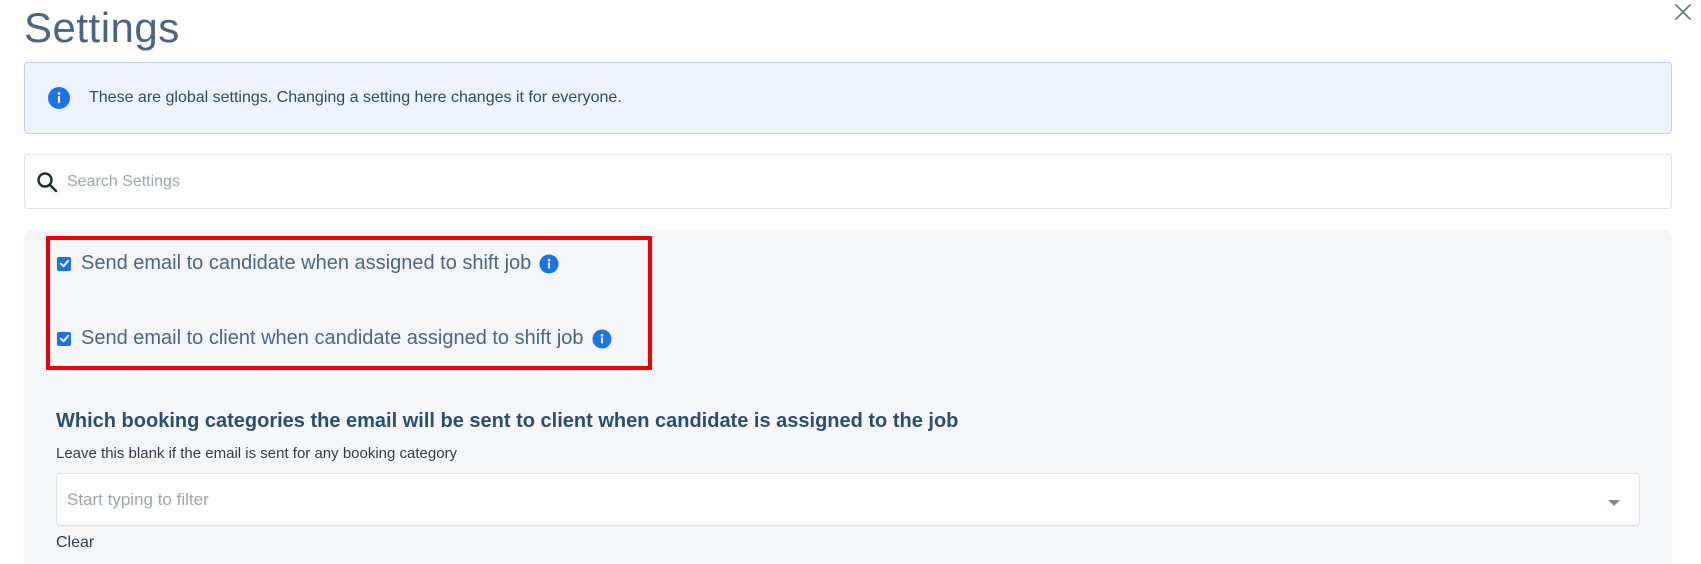  I want to click on search-icon, so click(47, 182).